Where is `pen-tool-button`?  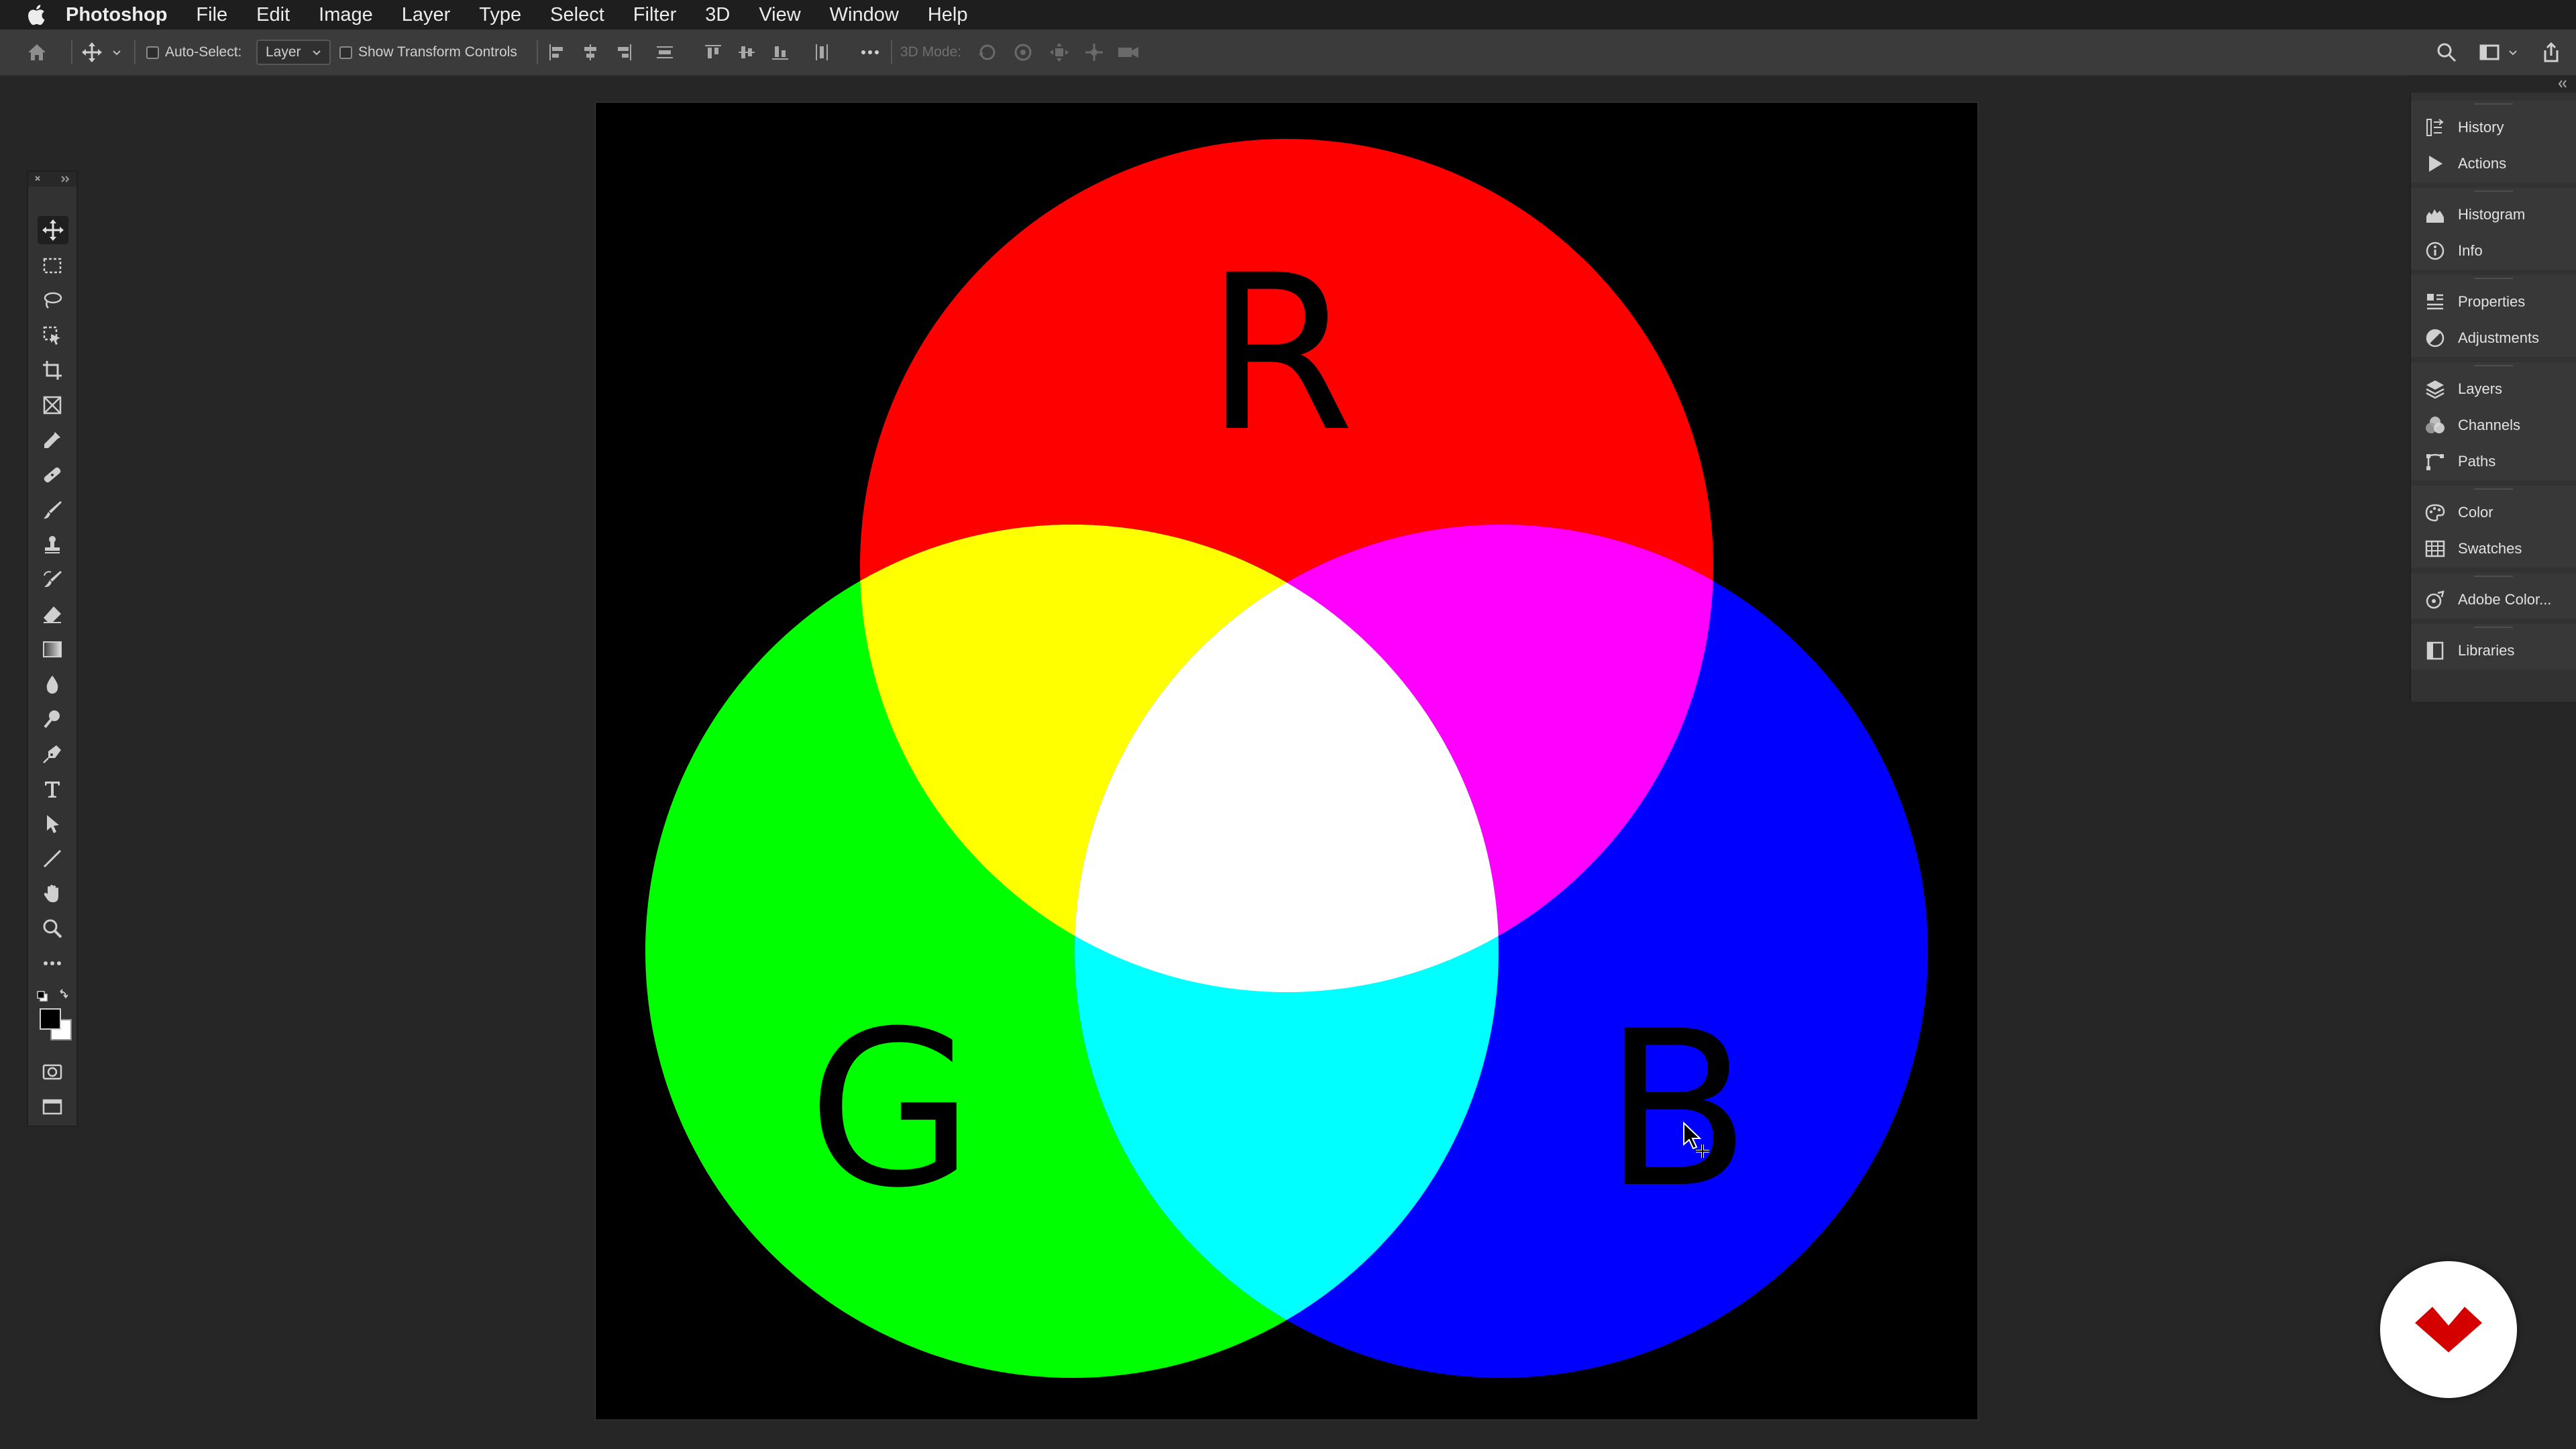
pen-tool-button is located at coordinates (52, 754).